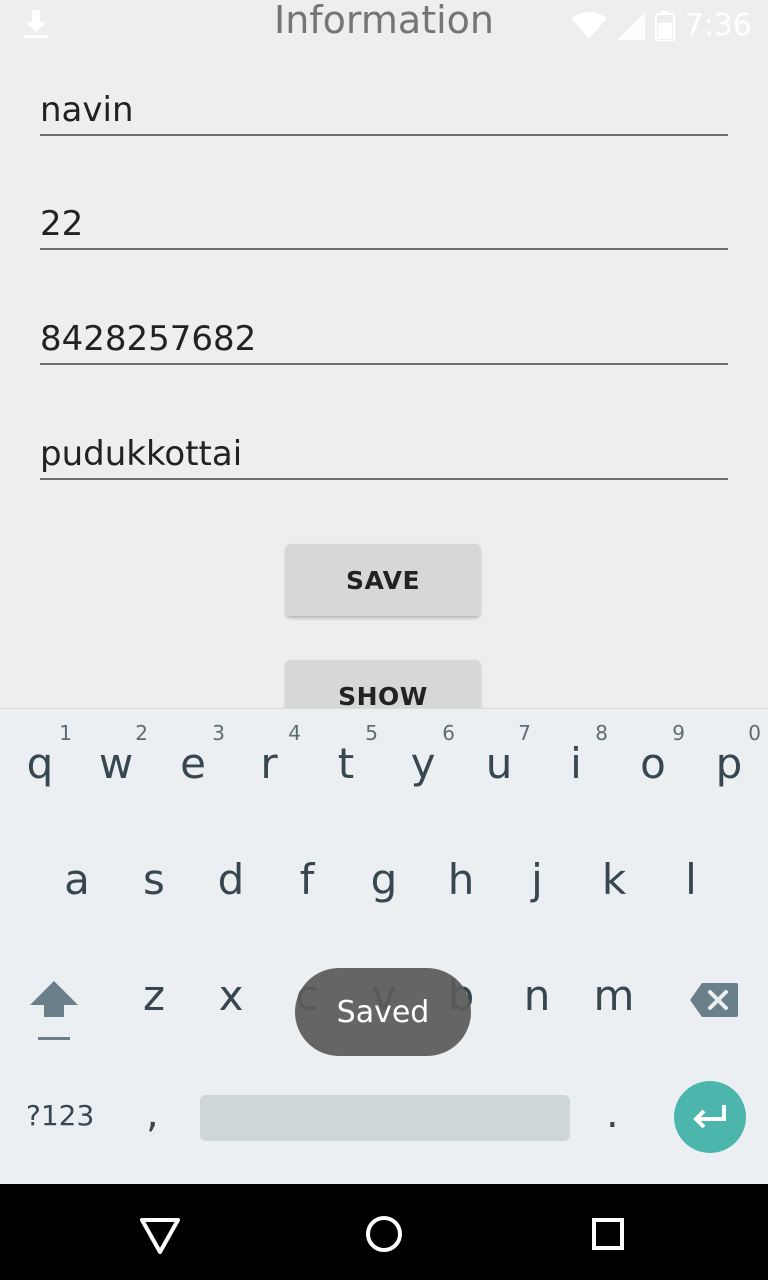 The width and height of the screenshot is (768, 1280). I want to click on key-e: 3e, so click(193, 759).